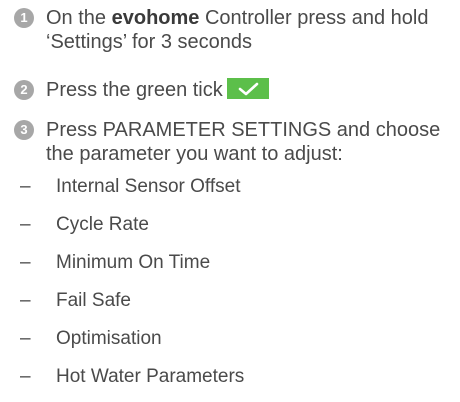 The width and height of the screenshot is (460, 402). I want to click on parameter-item: – Hot Water Parameters, so click(132, 377).